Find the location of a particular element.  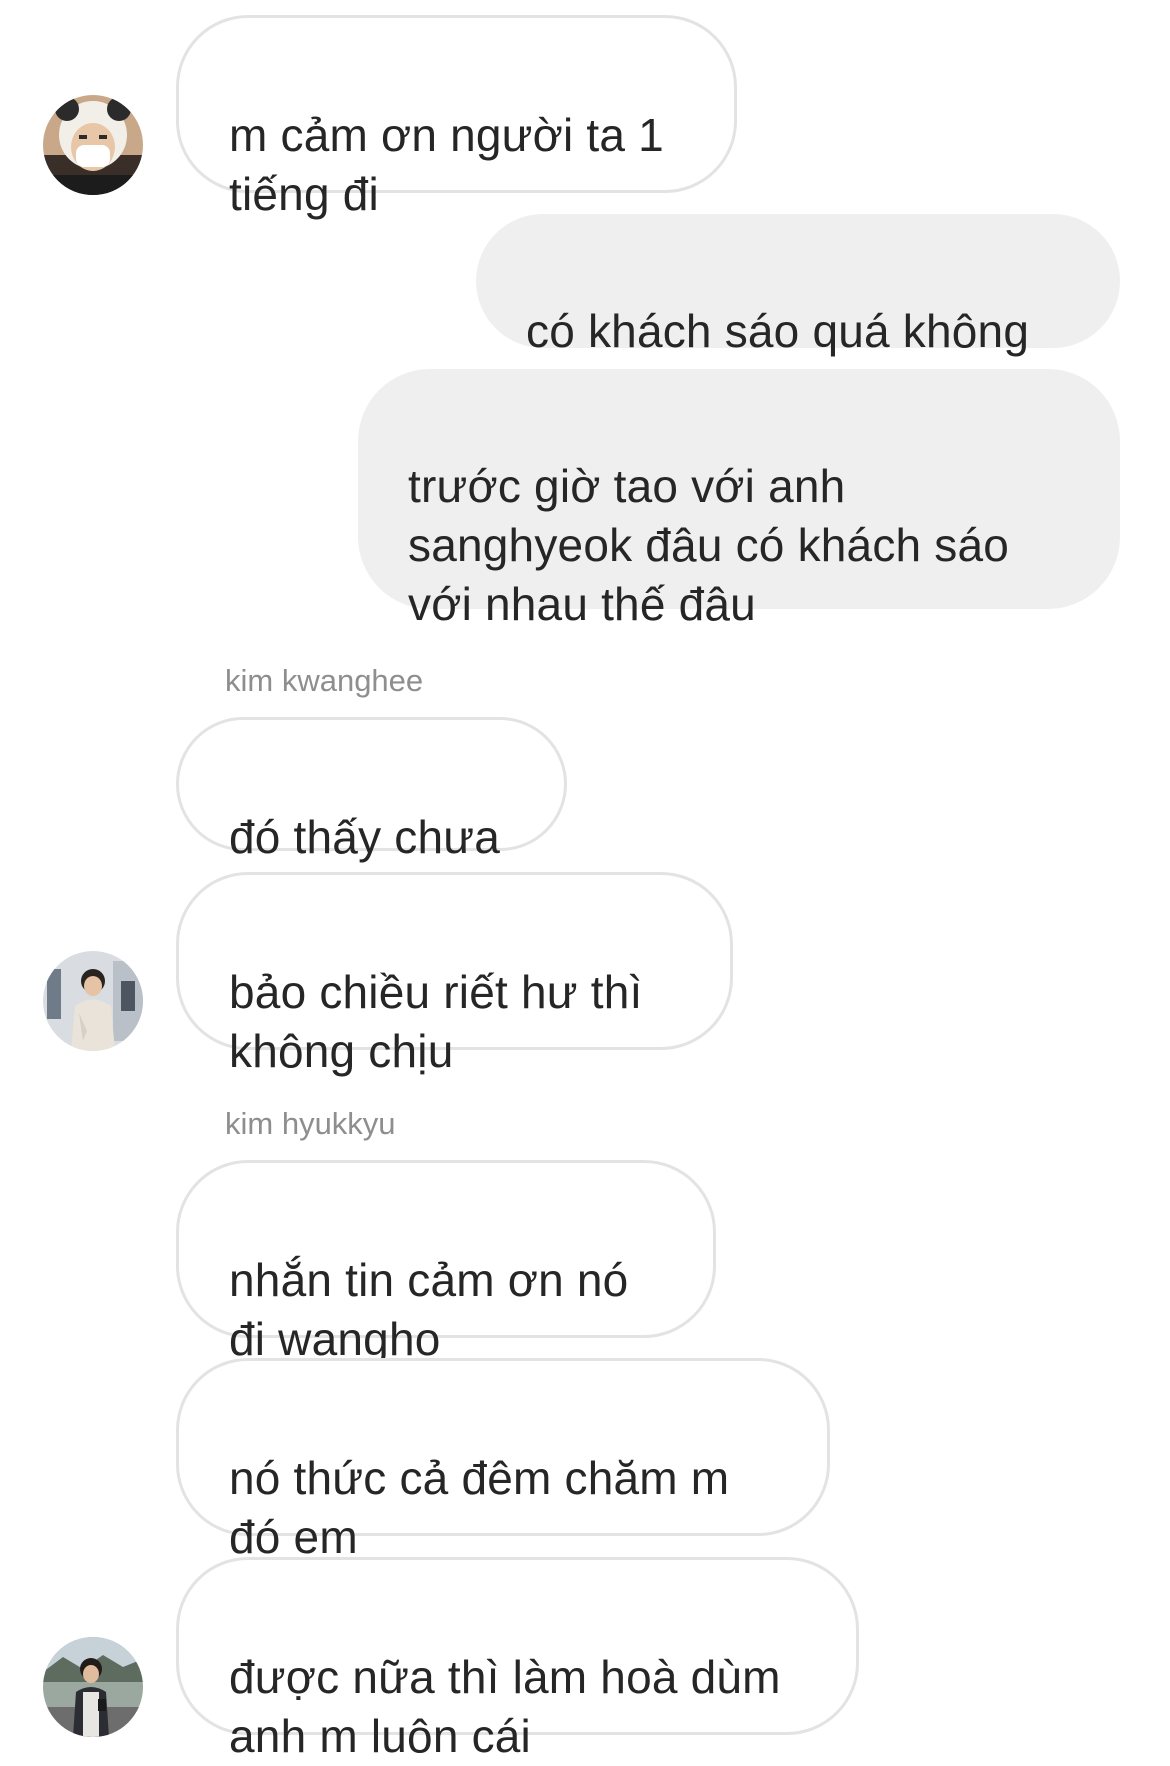

message-bubble-8: được nữa thì làm hoà dùm anh m luôn cái is located at coordinates (517, 1659).